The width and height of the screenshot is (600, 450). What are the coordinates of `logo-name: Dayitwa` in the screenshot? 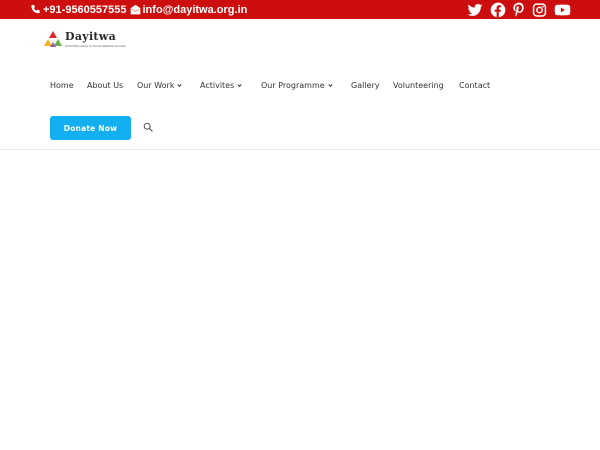 It's located at (91, 36).